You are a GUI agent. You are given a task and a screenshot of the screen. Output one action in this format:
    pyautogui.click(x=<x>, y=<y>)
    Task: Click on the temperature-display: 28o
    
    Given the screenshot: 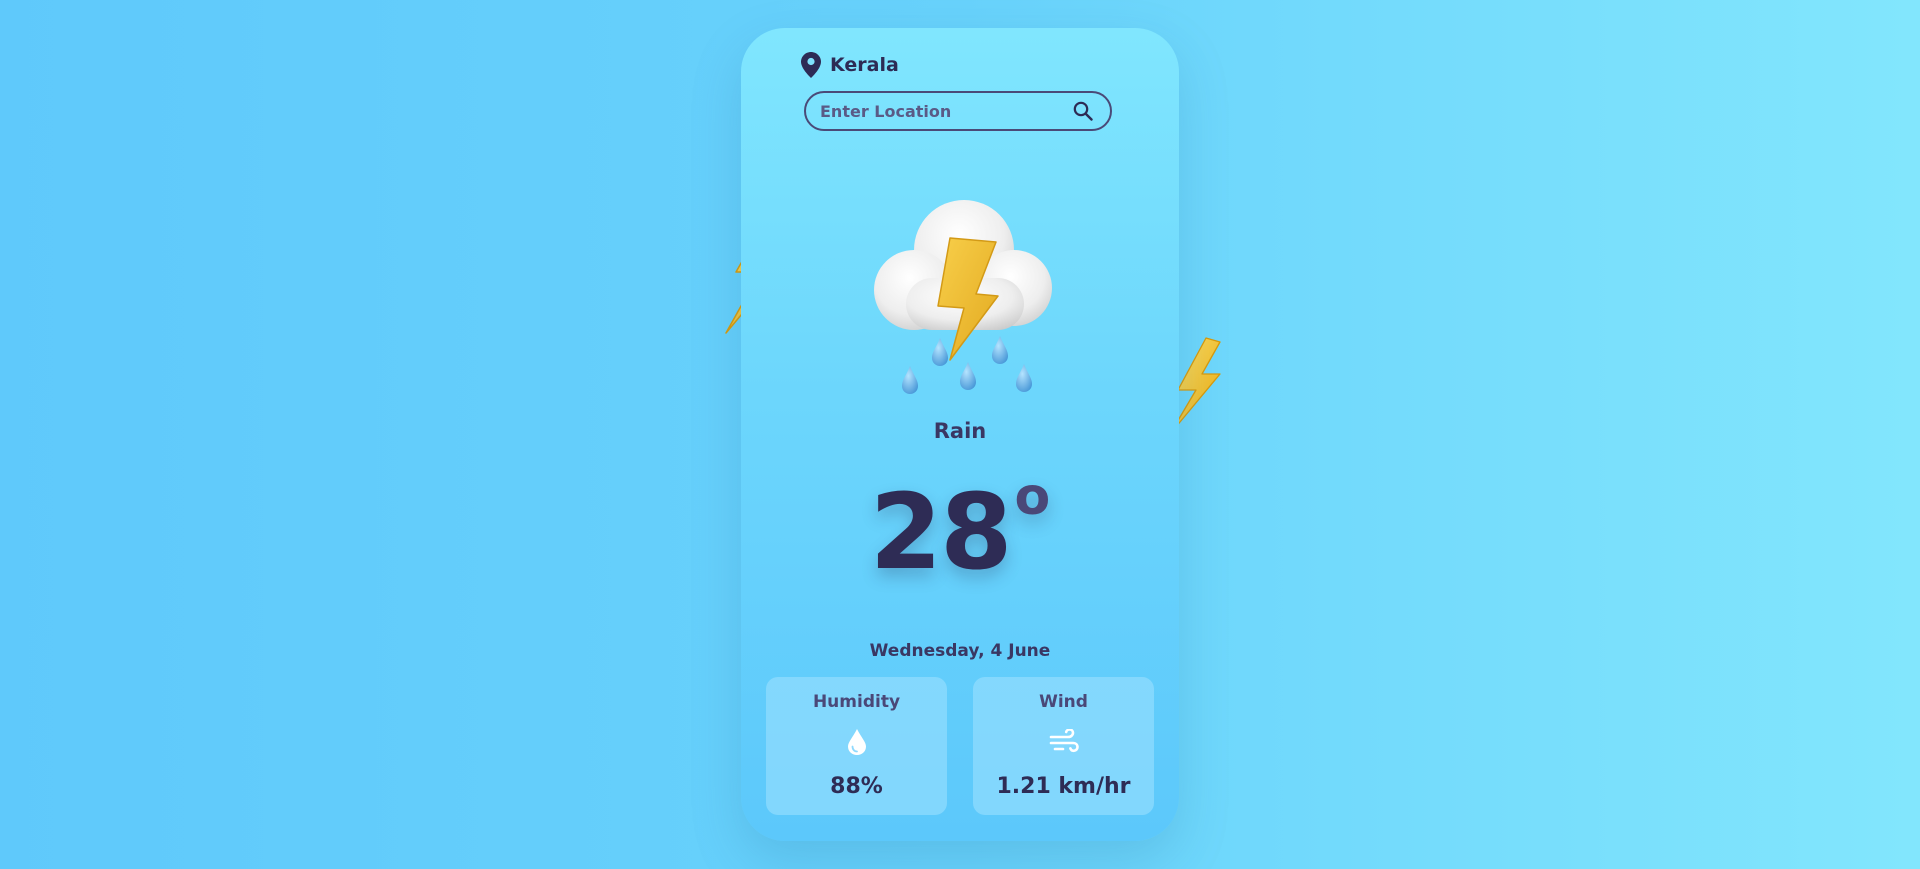 What is the action you would take?
    pyautogui.click(x=960, y=527)
    